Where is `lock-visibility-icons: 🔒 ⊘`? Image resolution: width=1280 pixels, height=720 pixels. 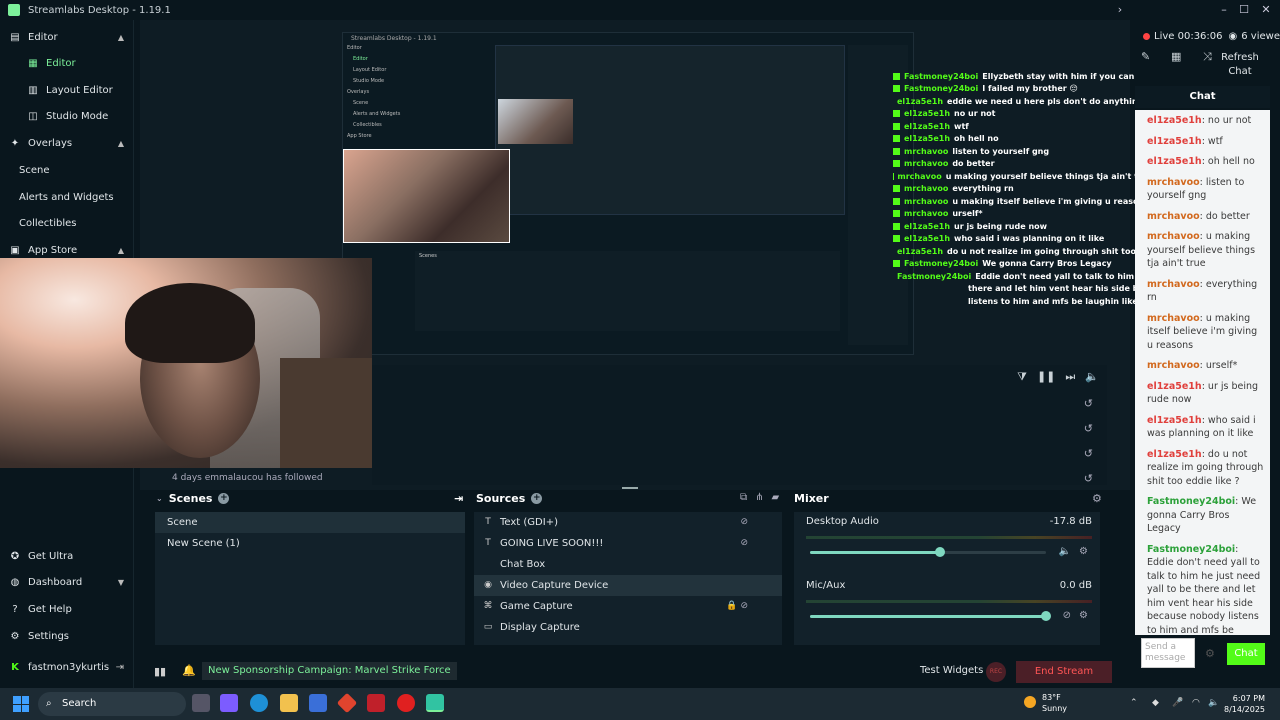 lock-visibility-icons: 🔒 ⊘ is located at coordinates (737, 606).